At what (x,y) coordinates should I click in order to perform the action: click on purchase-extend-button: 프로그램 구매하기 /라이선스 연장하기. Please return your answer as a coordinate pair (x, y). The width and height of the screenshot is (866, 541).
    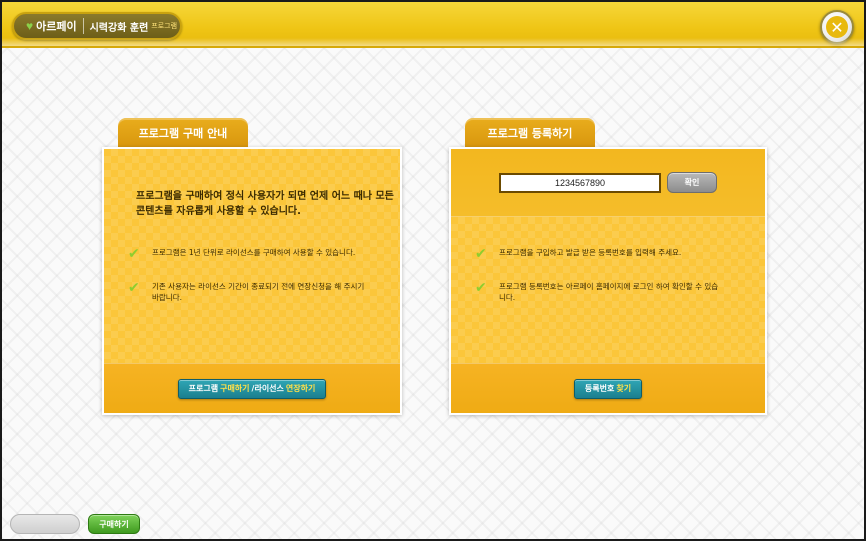
    Looking at the image, I should click on (252, 388).